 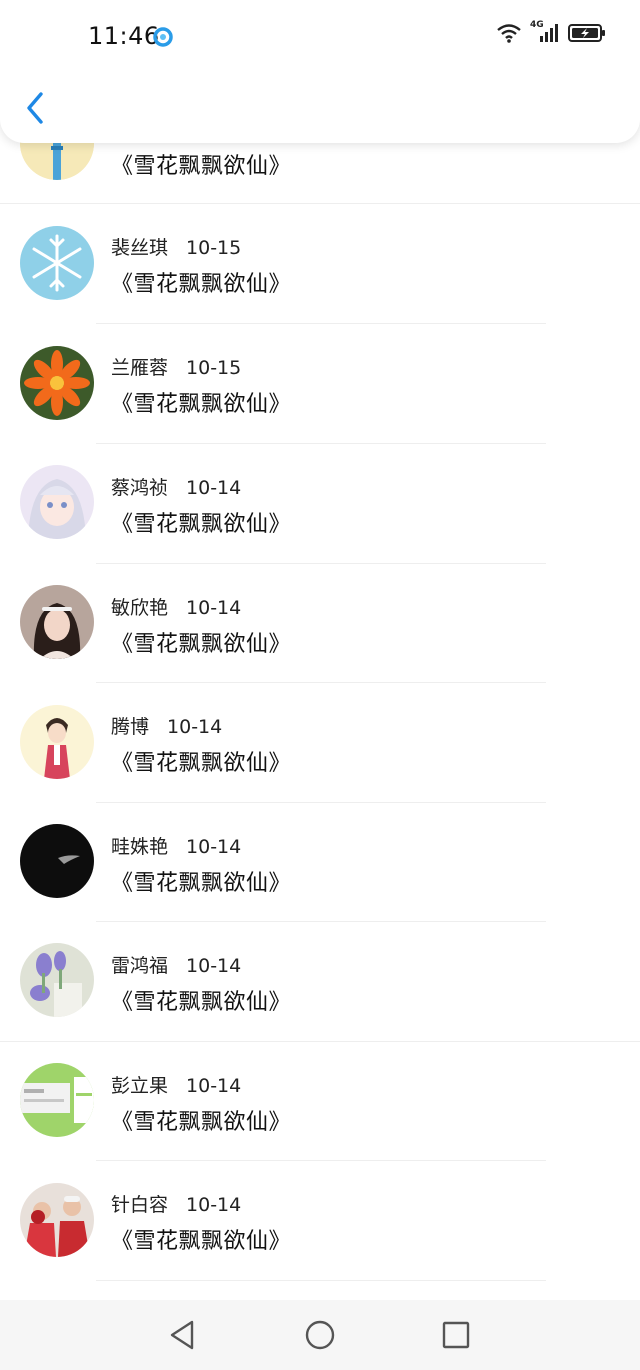 I want to click on triangle-back-icon, so click(x=182, y=1335).